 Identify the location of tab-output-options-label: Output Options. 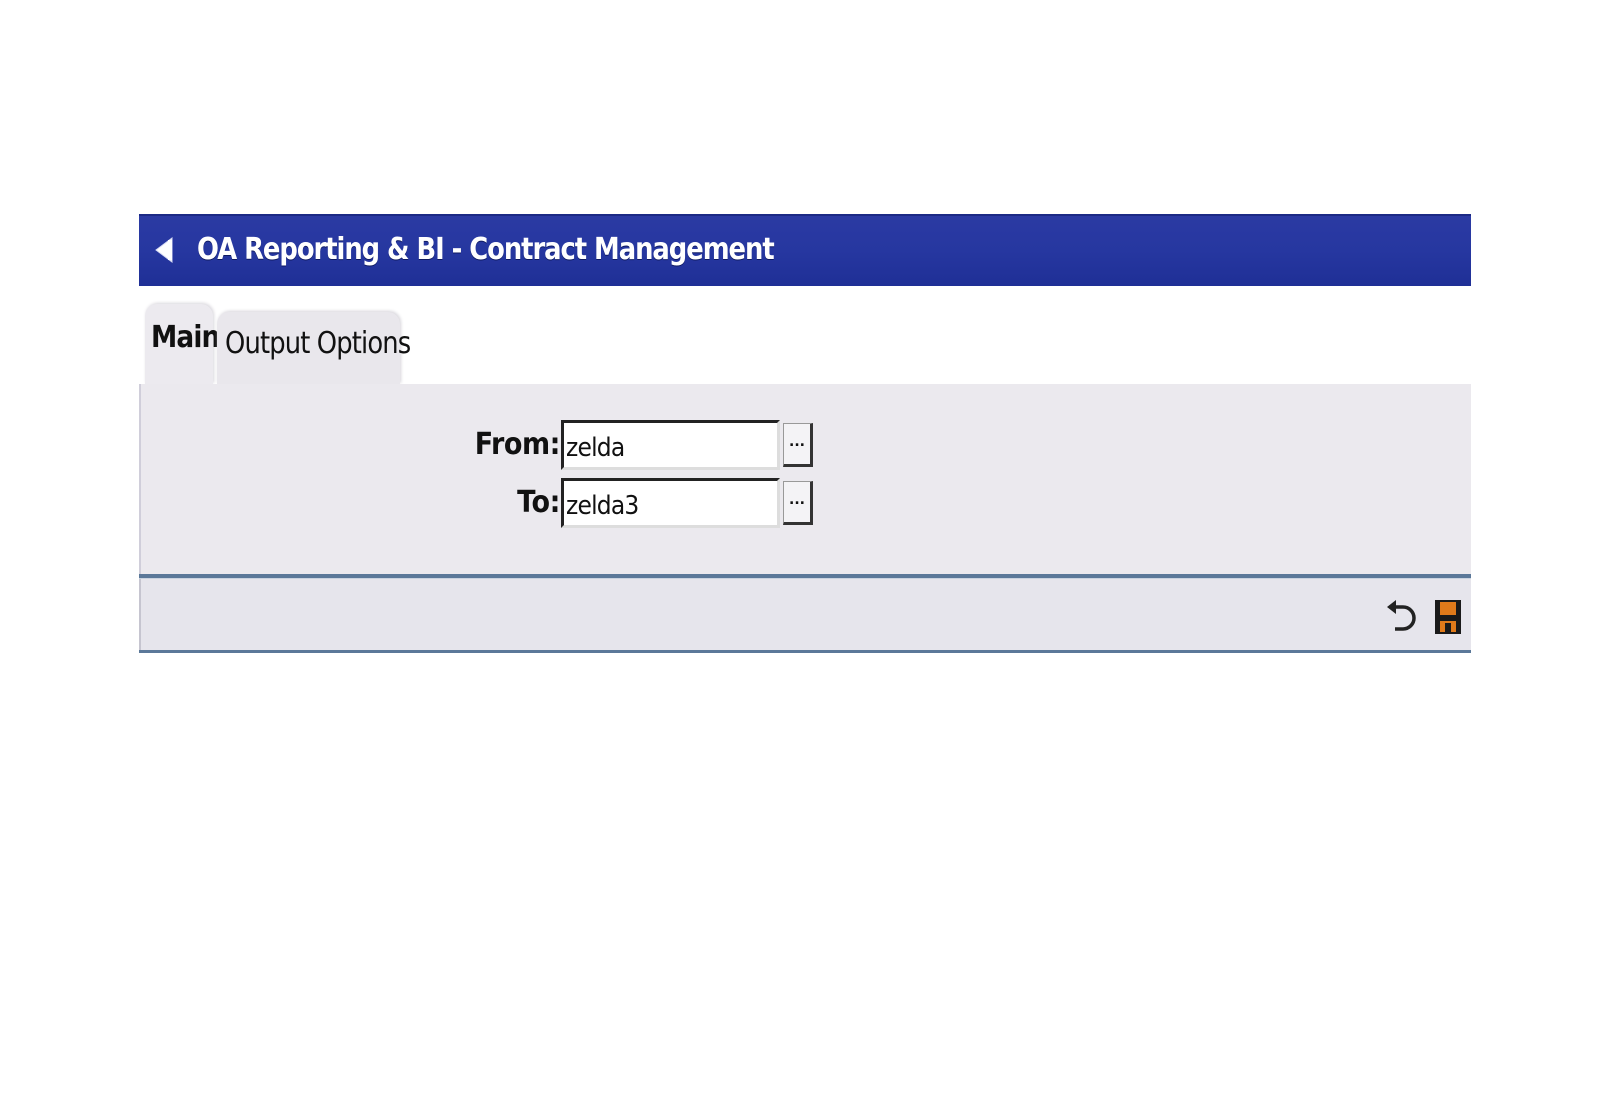
(318, 343).